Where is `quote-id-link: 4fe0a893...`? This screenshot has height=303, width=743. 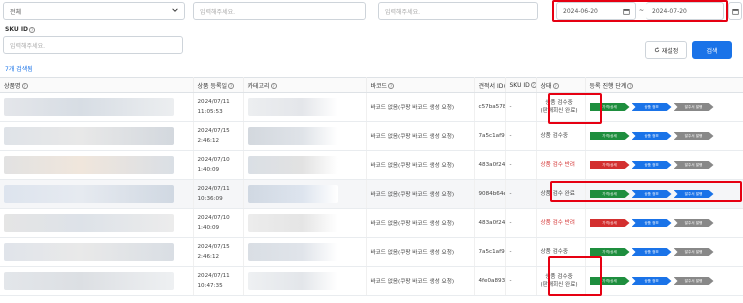
quote-id-link: 4fe0a893... is located at coordinates (492, 281).